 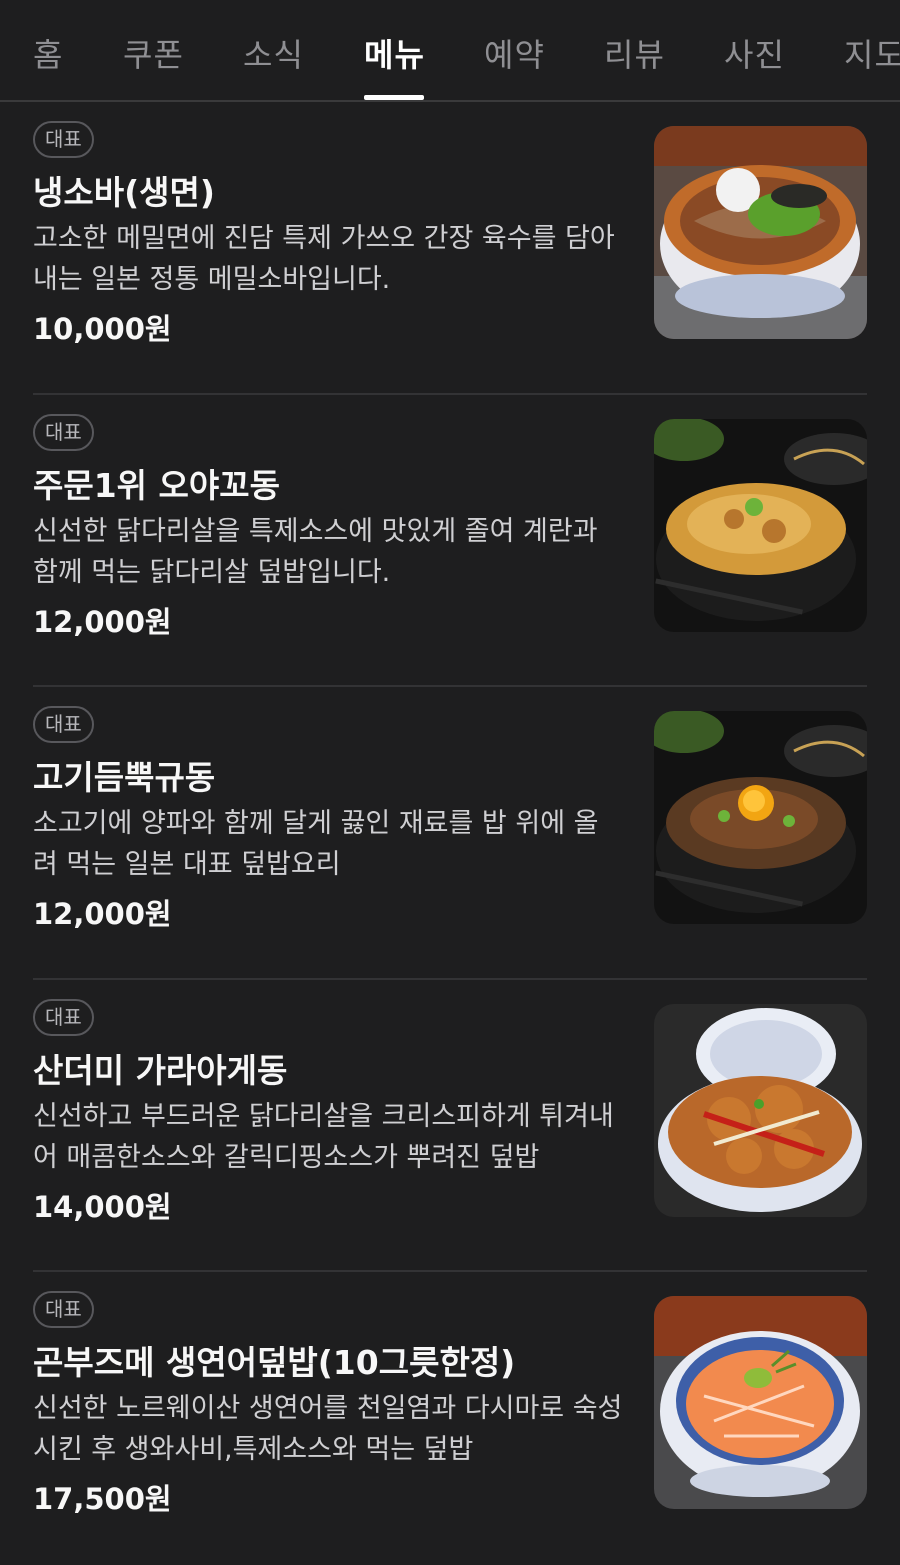 I want to click on menu-item-name: 곤부즈메 생연어덮밥(10그릇한정), so click(x=274, y=1362).